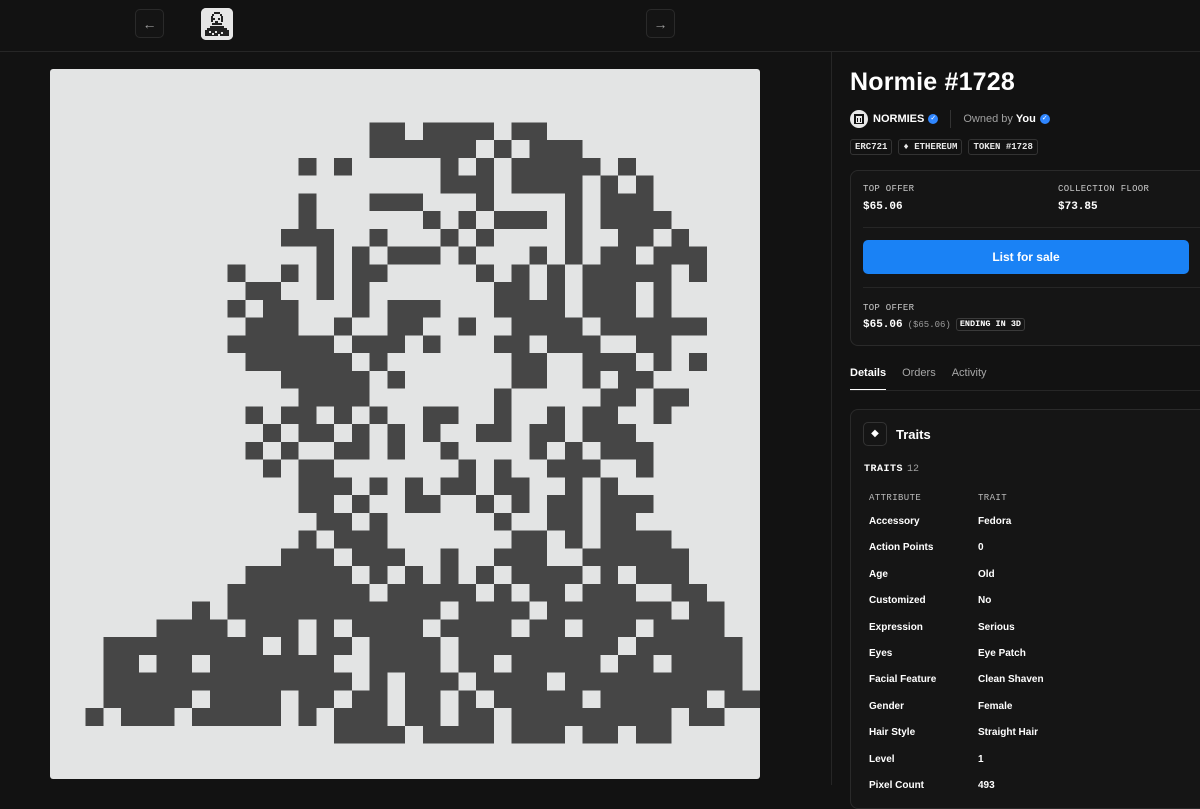  Describe the element at coordinates (1002, 653) in the screenshot. I see `trait-value: Eye Patch` at that location.